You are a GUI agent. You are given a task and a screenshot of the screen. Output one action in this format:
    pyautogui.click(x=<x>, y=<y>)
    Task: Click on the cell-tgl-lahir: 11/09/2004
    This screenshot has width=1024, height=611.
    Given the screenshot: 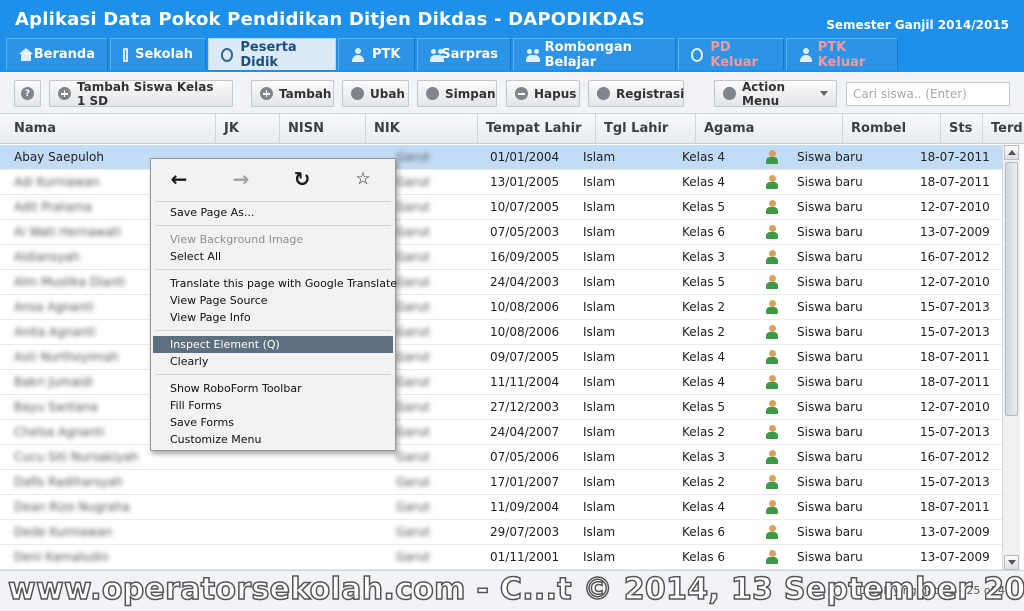 What is the action you would take?
    pyautogui.click(x=525, y=507)
    